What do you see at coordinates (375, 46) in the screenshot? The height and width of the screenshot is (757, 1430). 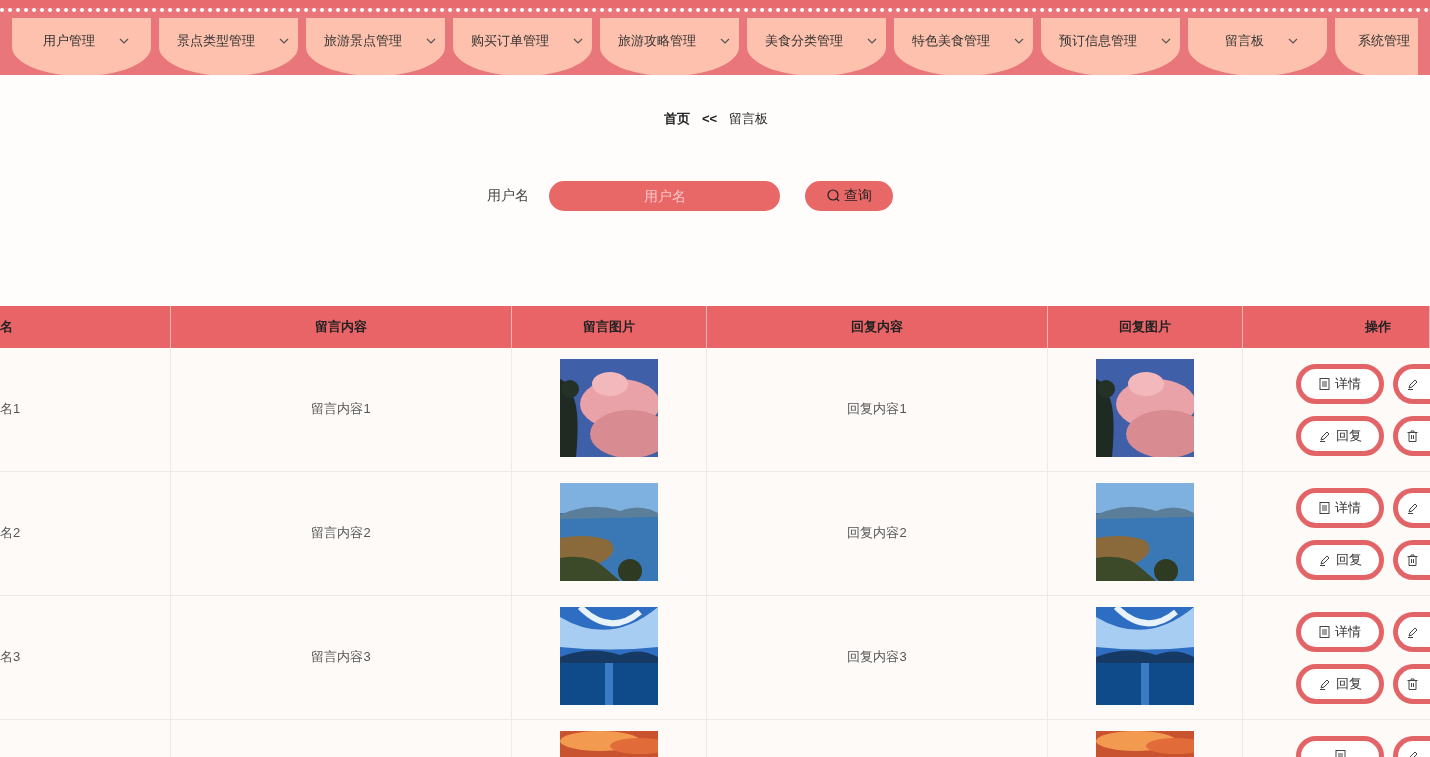 I see `nav-tab: 旅游景点管理` at bounding box center [375, 46].